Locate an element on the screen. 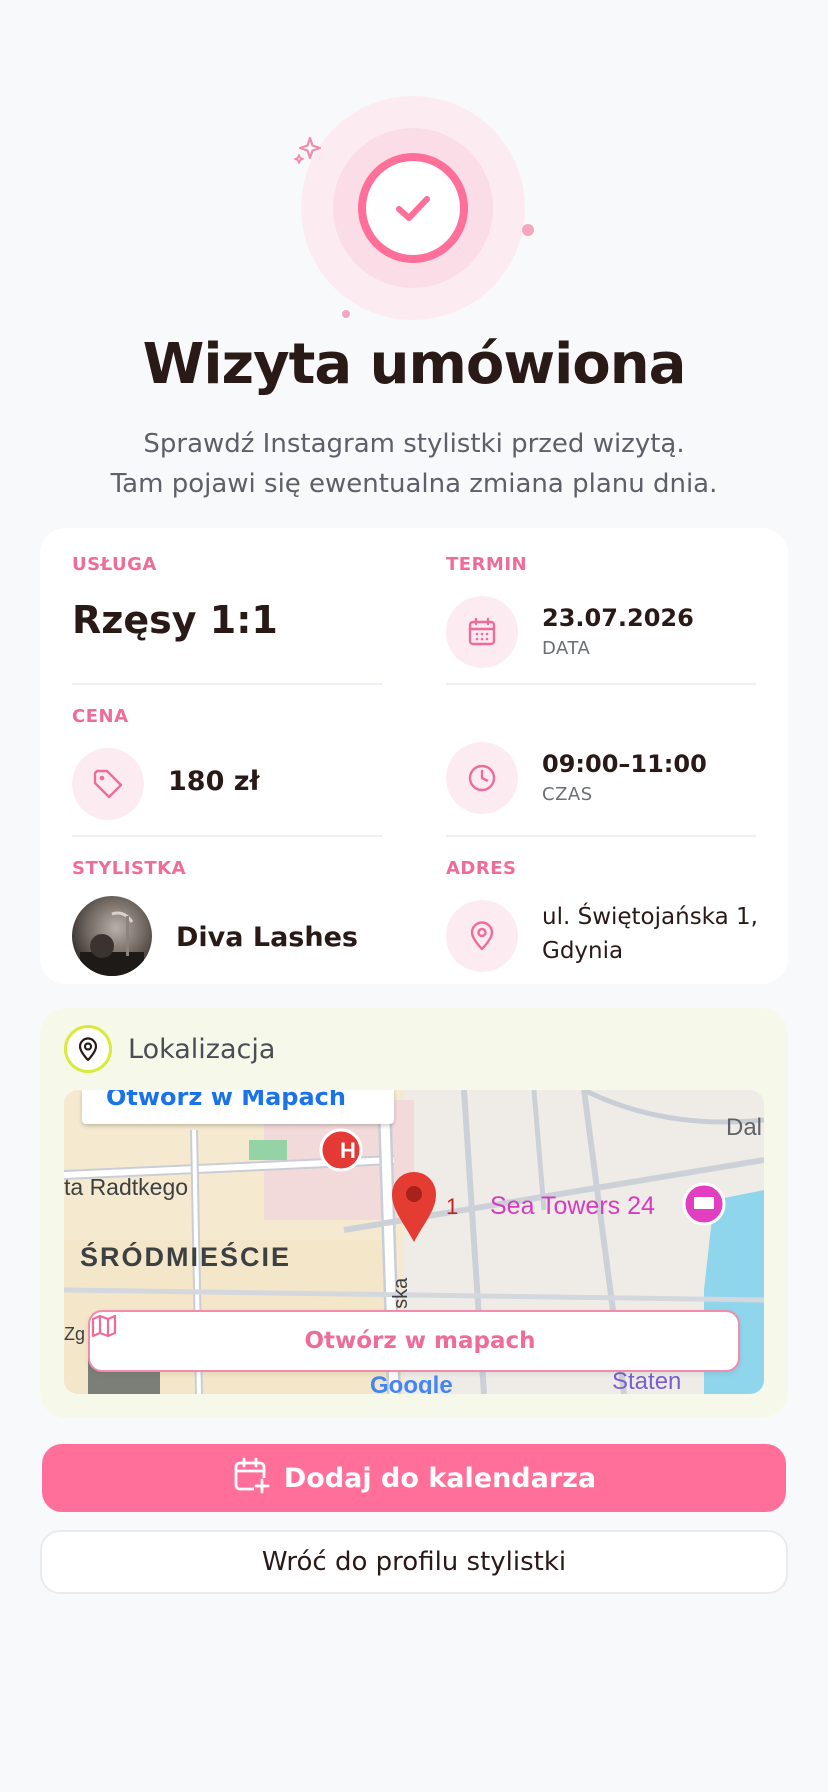  hospital-marker-label: H is located at coordinates (348, 1150).